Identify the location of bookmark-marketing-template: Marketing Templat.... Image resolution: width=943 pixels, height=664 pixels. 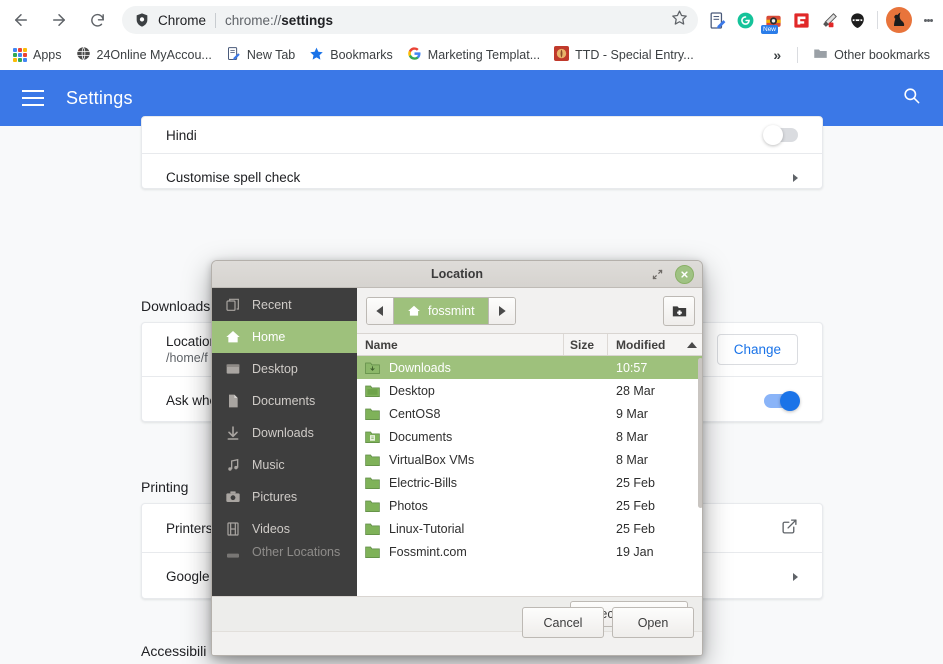
(473, 55).